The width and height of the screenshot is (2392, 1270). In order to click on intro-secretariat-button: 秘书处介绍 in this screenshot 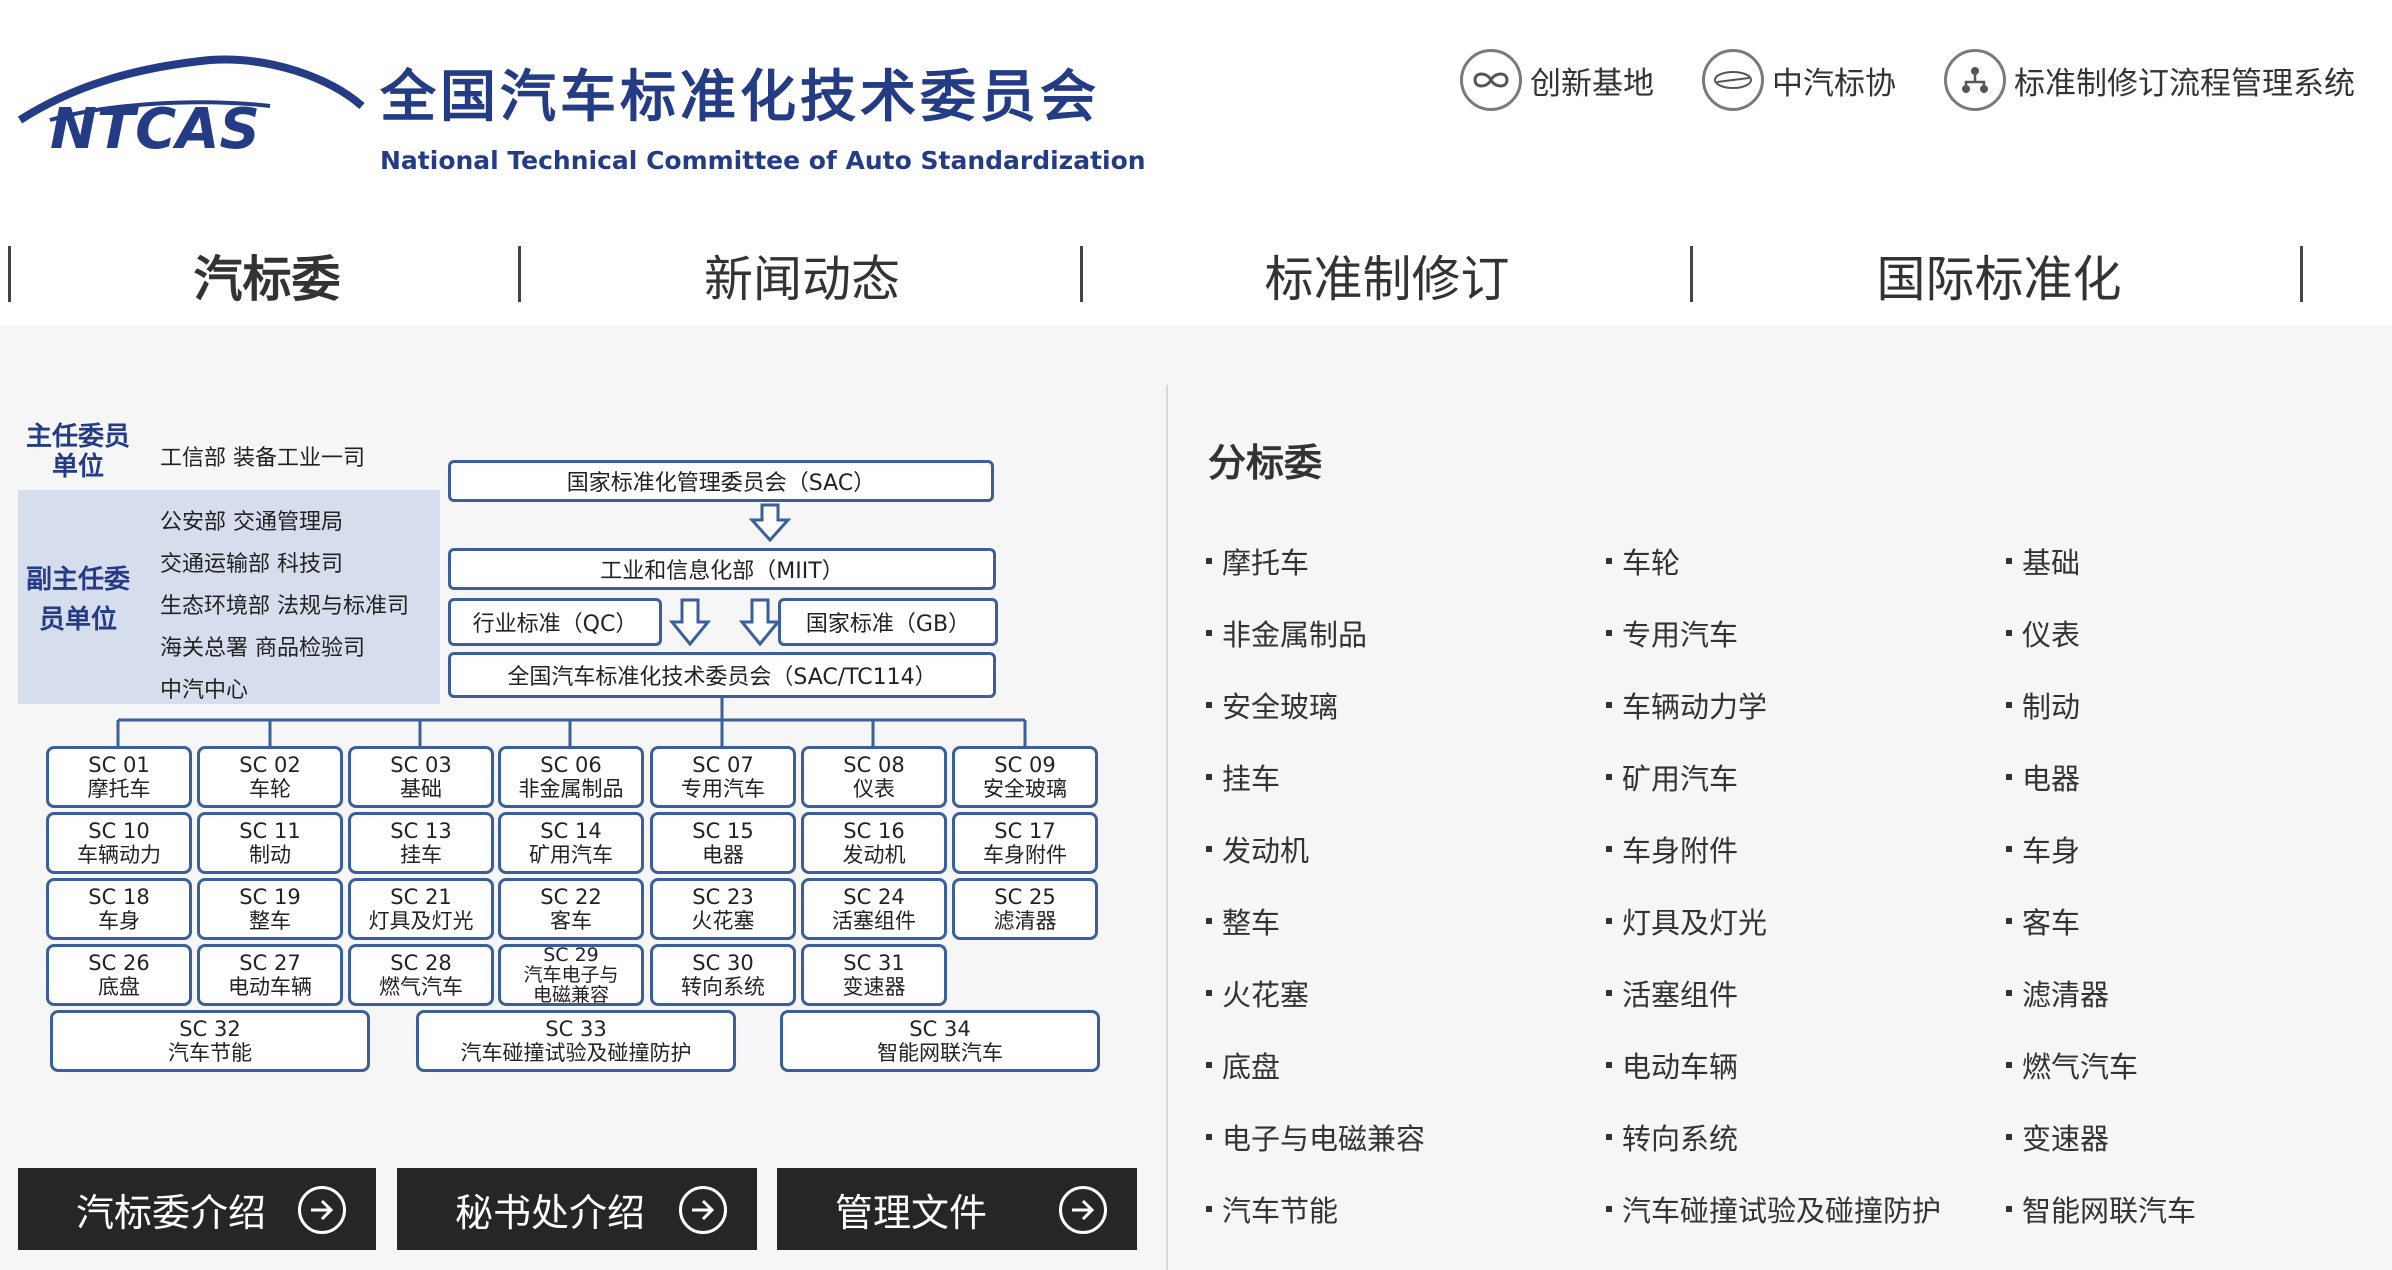, I will do `click(577, 1209)`.